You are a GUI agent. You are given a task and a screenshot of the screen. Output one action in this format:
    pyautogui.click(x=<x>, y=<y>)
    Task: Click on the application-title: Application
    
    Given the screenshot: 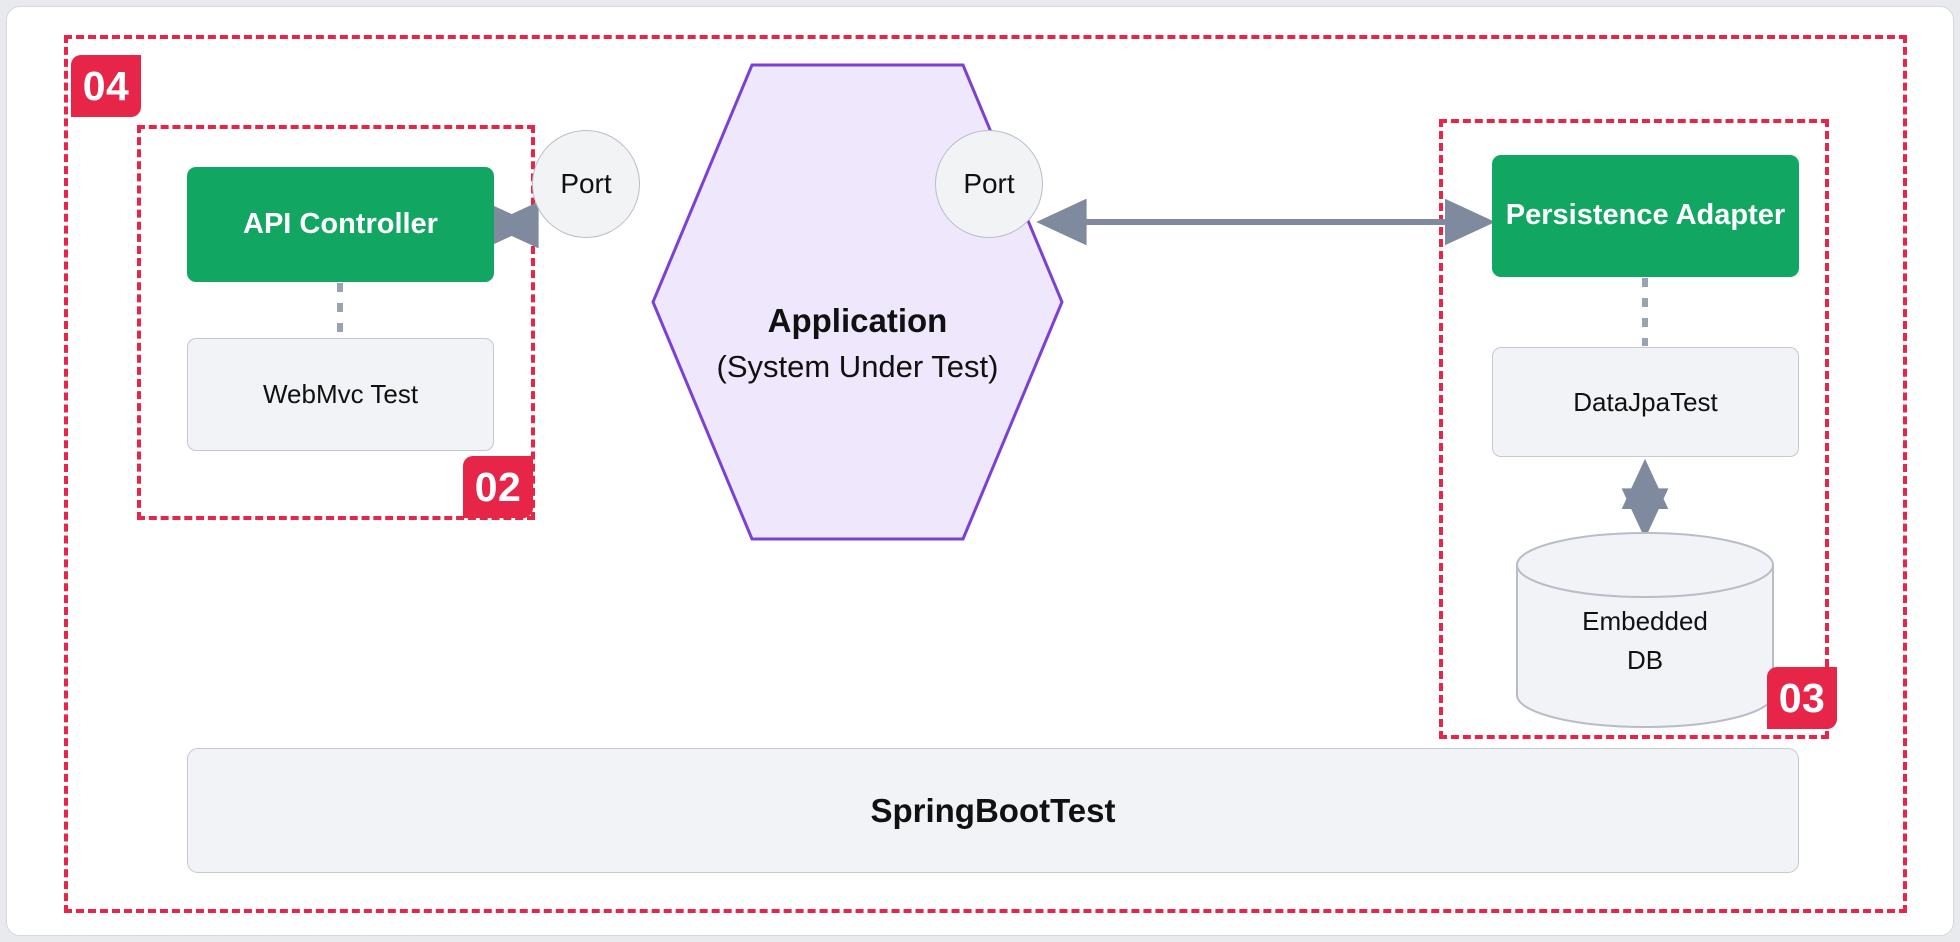 What is the action you would take?
    pyautogui.click(x=857, y=320)
    